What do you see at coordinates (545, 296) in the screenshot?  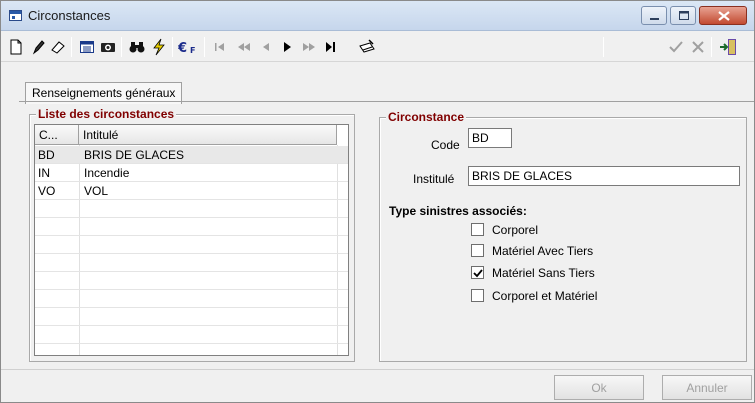 I see `checkbox-label-corporel-et-materiel: Corporel et Matériel` at bounding box center [545, 296].